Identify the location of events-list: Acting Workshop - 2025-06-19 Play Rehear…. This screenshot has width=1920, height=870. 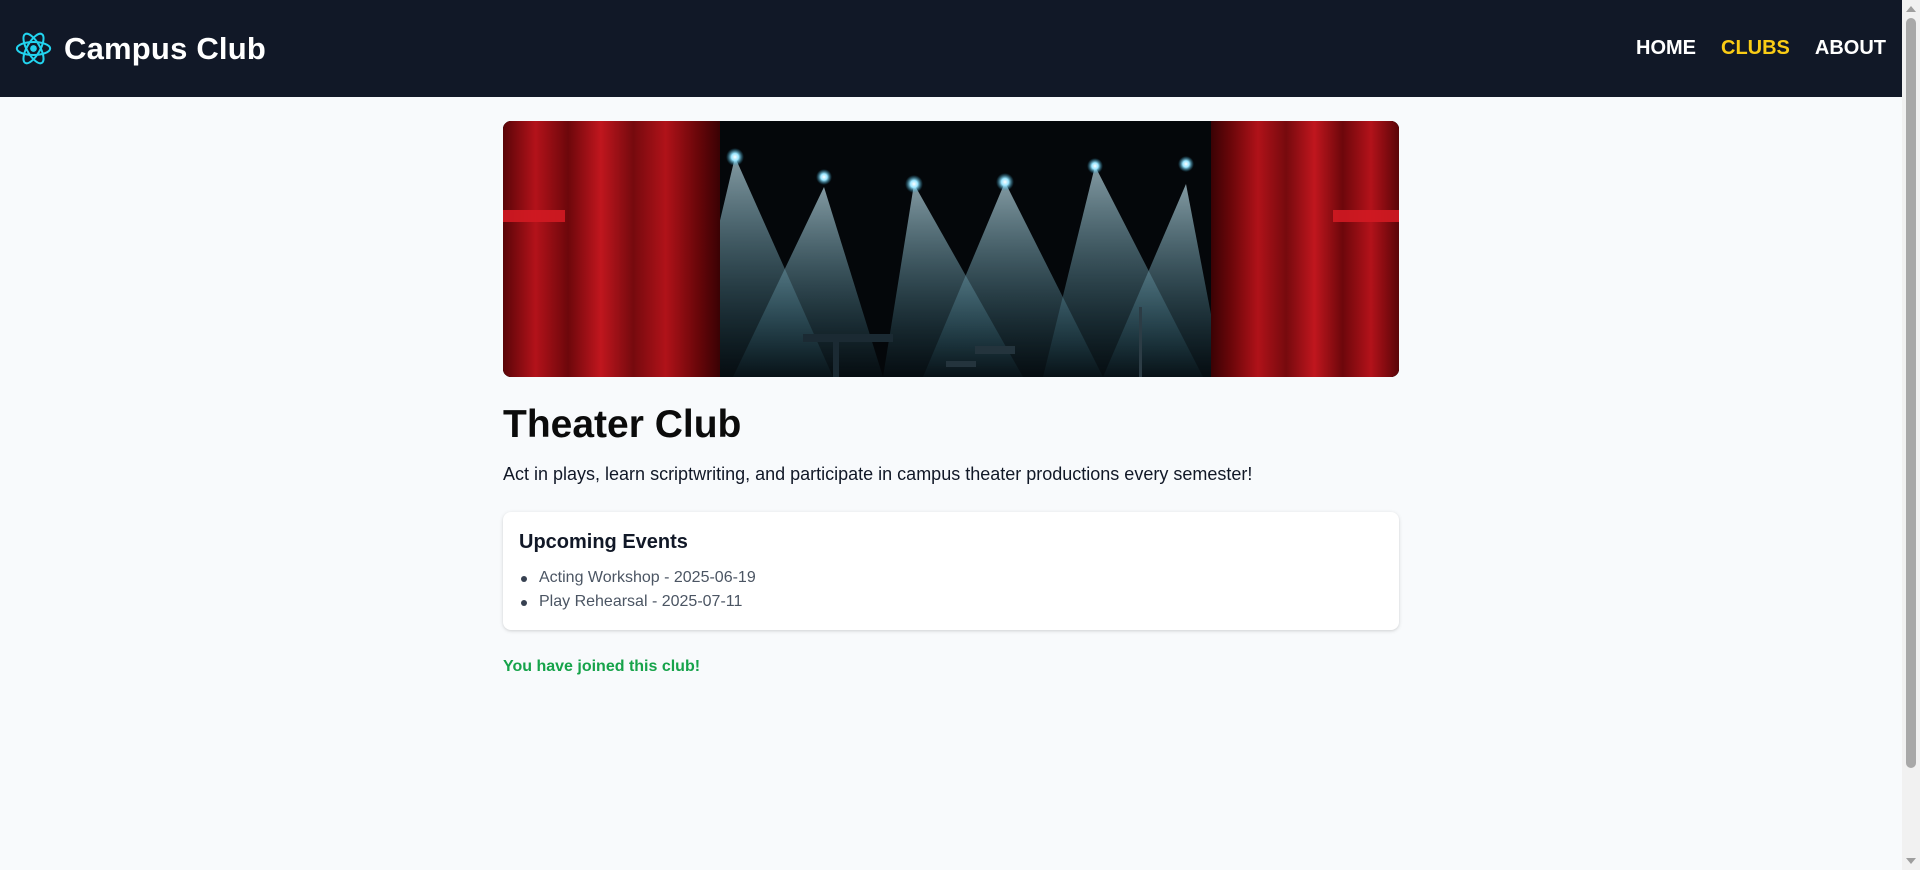
(951, 590).